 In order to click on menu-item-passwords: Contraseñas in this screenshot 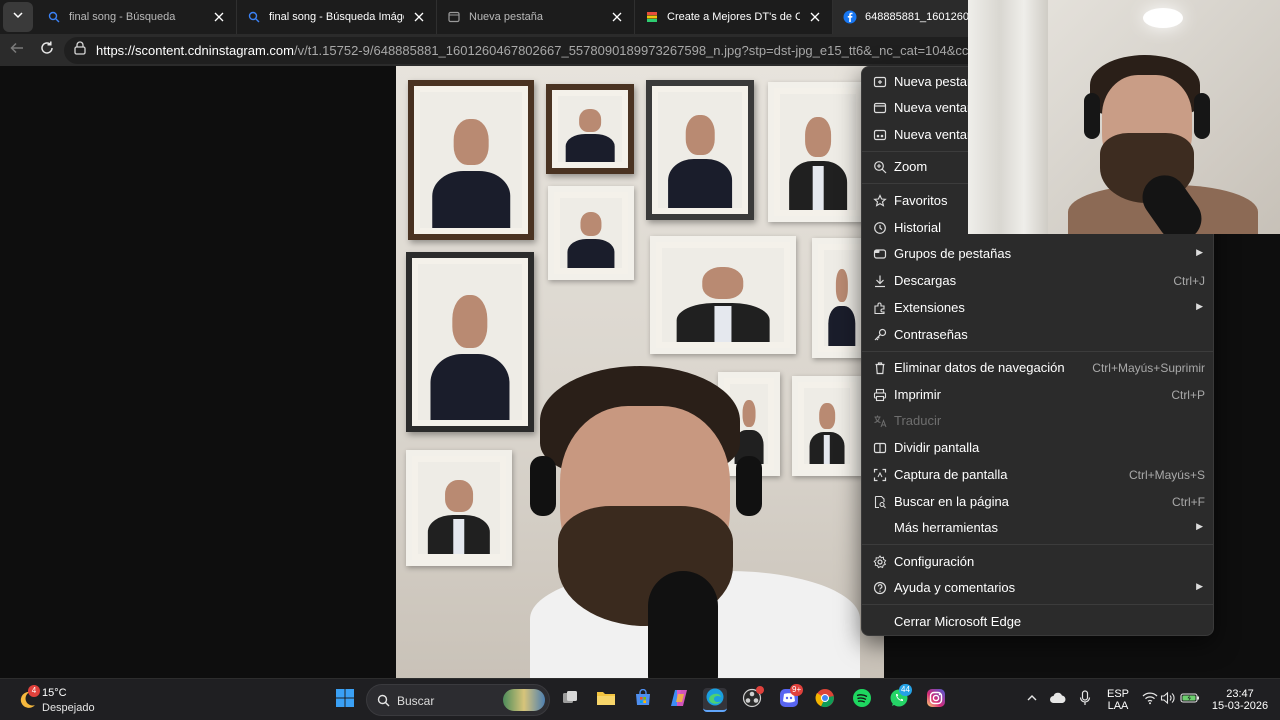, I will do `click(1037, 335)`.